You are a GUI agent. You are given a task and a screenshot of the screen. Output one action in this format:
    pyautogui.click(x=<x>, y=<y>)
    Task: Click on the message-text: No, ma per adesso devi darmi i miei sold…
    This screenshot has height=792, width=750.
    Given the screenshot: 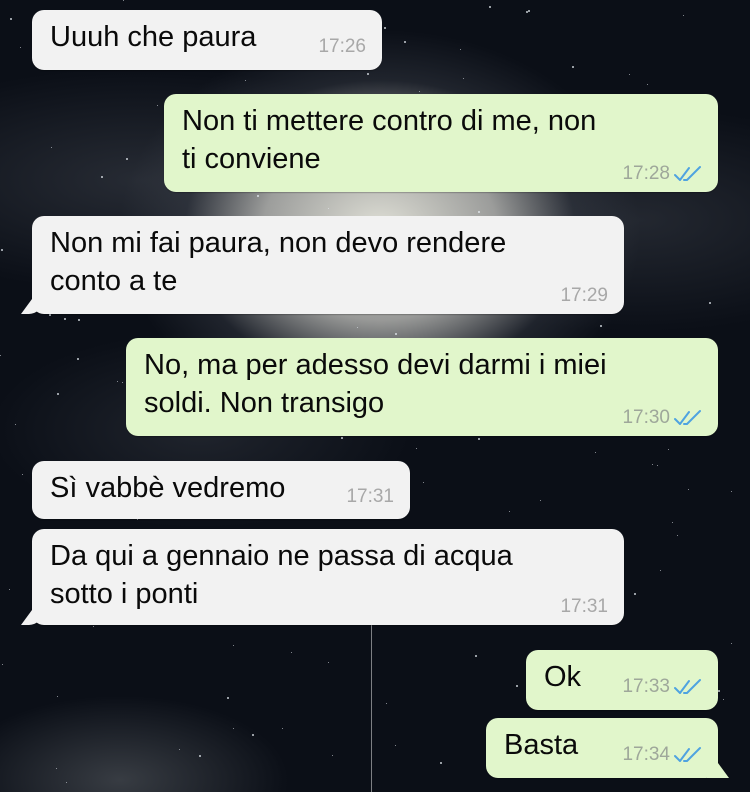 What is the action you would take?
    pyautogui.click(x=375, y=384)
    